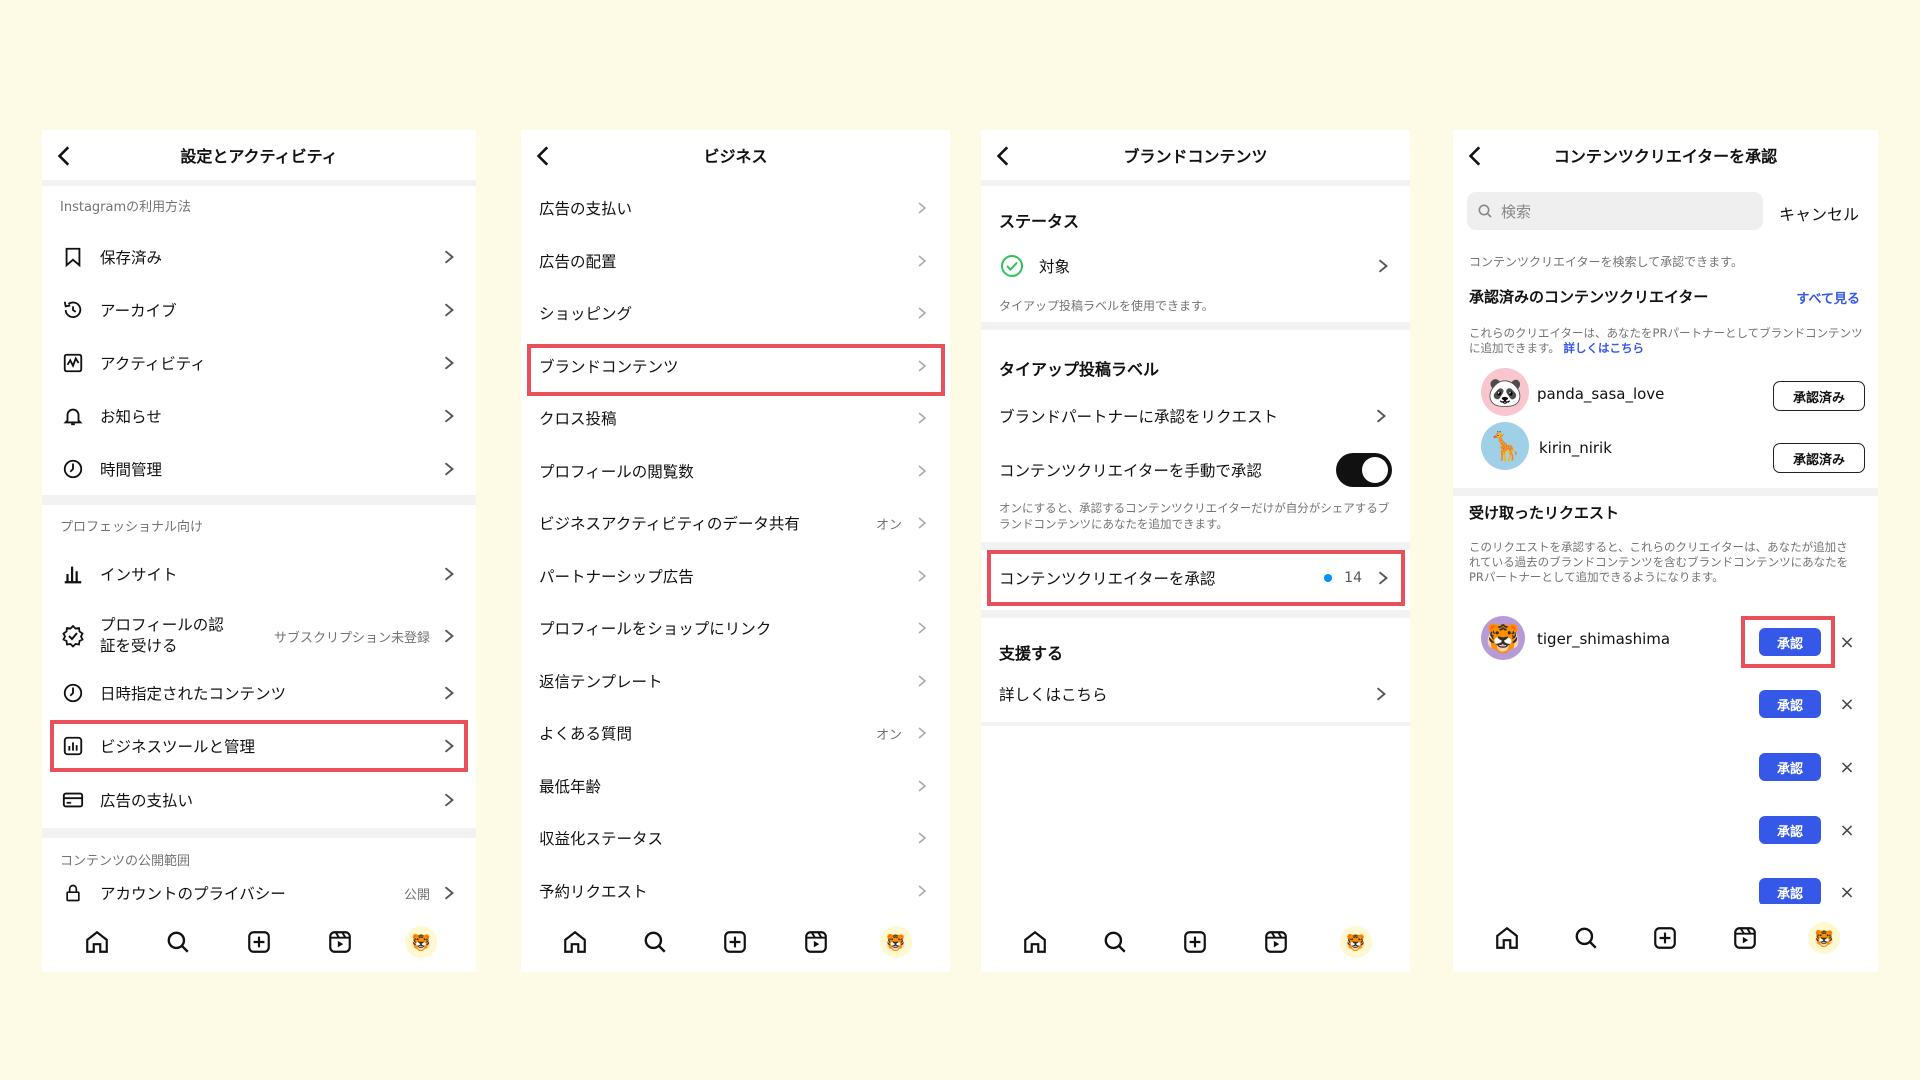  What do you see at coordinates (735, 418) in the screenshot?
I see `business-menu-item: クロス投稿` at bounding box center [735, 418].